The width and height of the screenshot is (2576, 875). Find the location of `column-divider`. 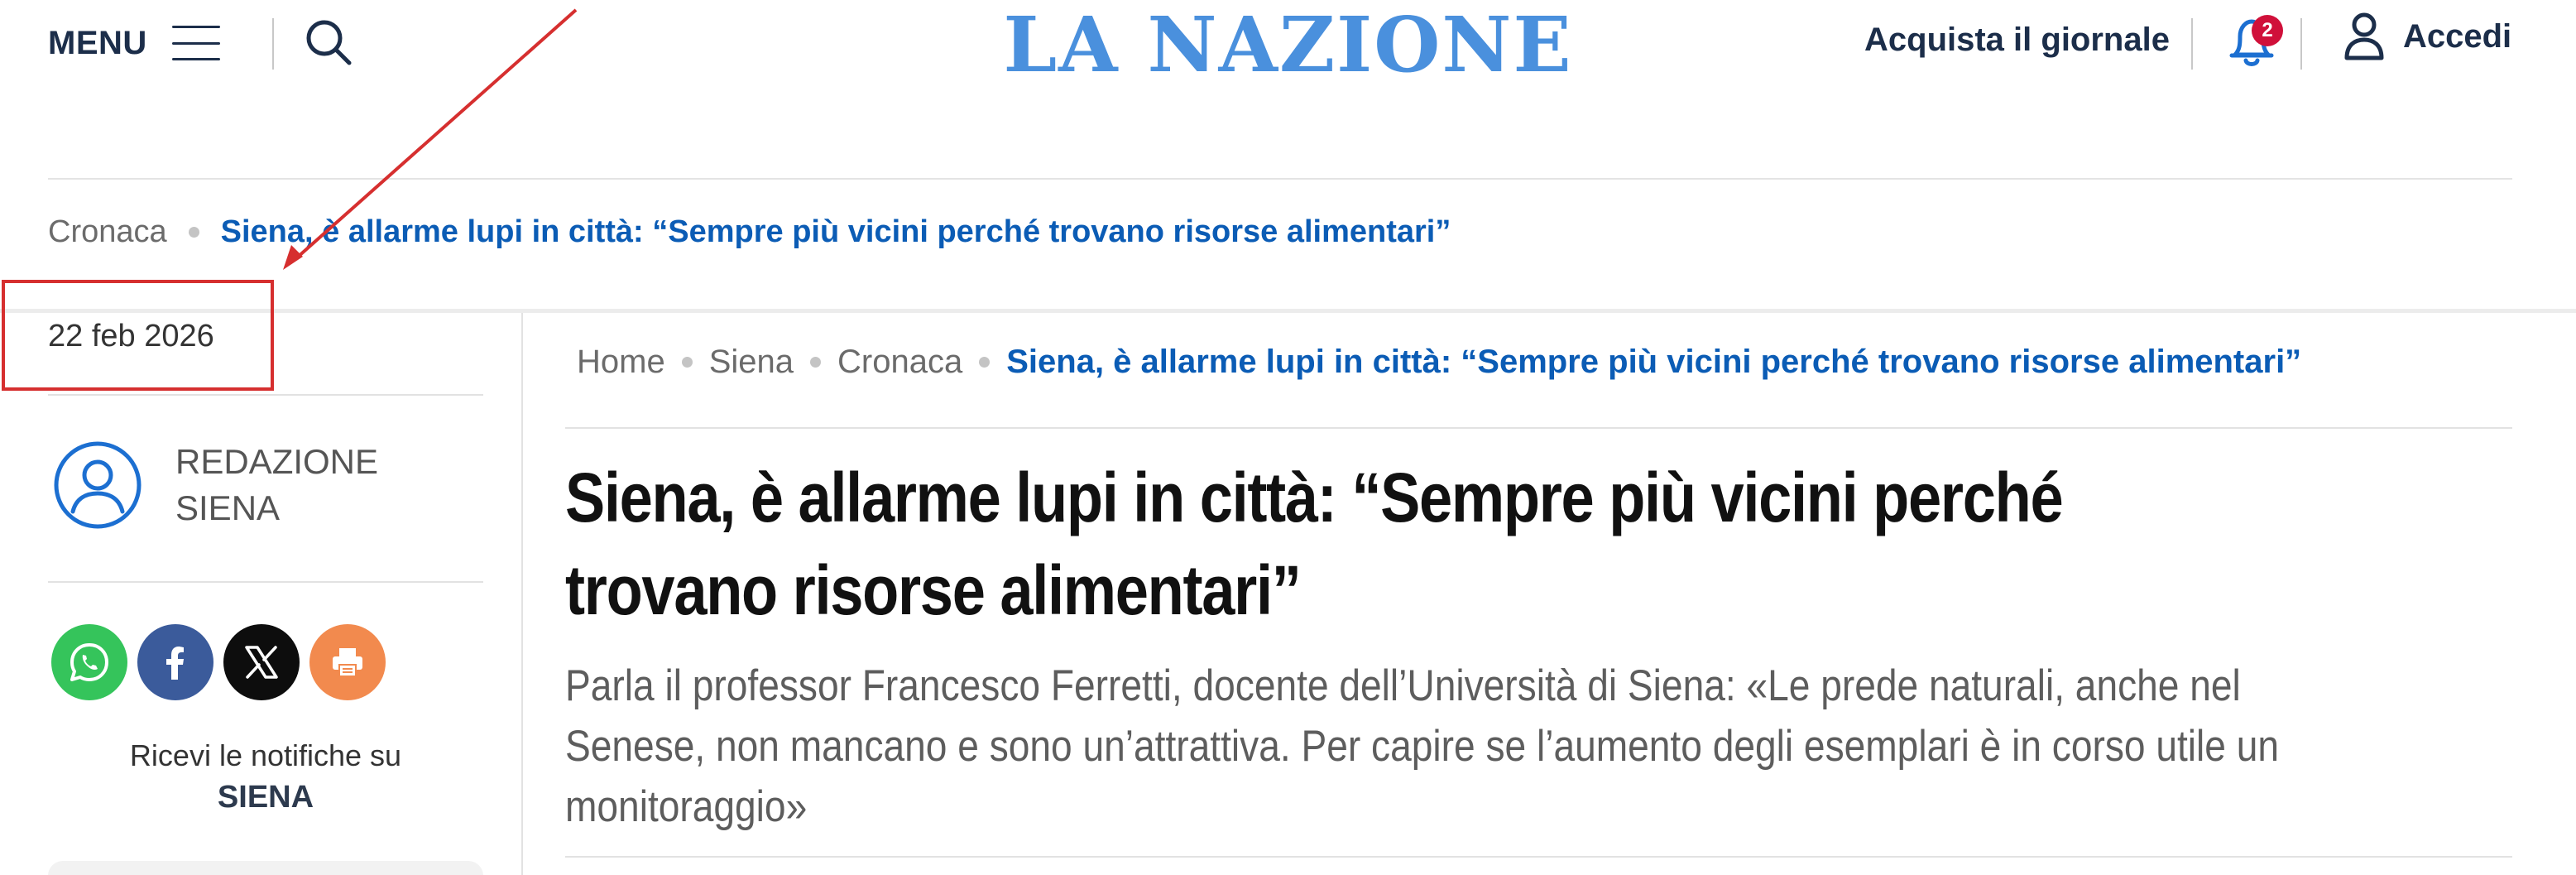

column-divider is located at coordinates (522, 594).